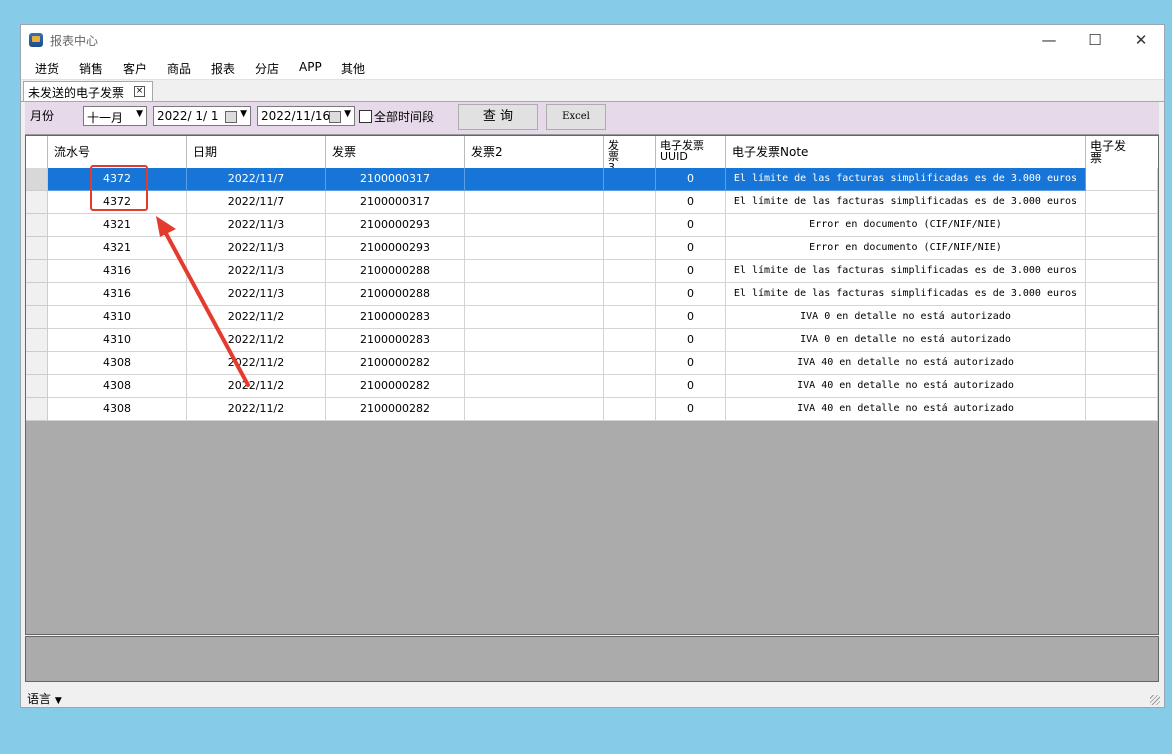  Describe the element at coordinates (203, 301) in the screenshot. I see `annotation-arrow-icon` at that location.